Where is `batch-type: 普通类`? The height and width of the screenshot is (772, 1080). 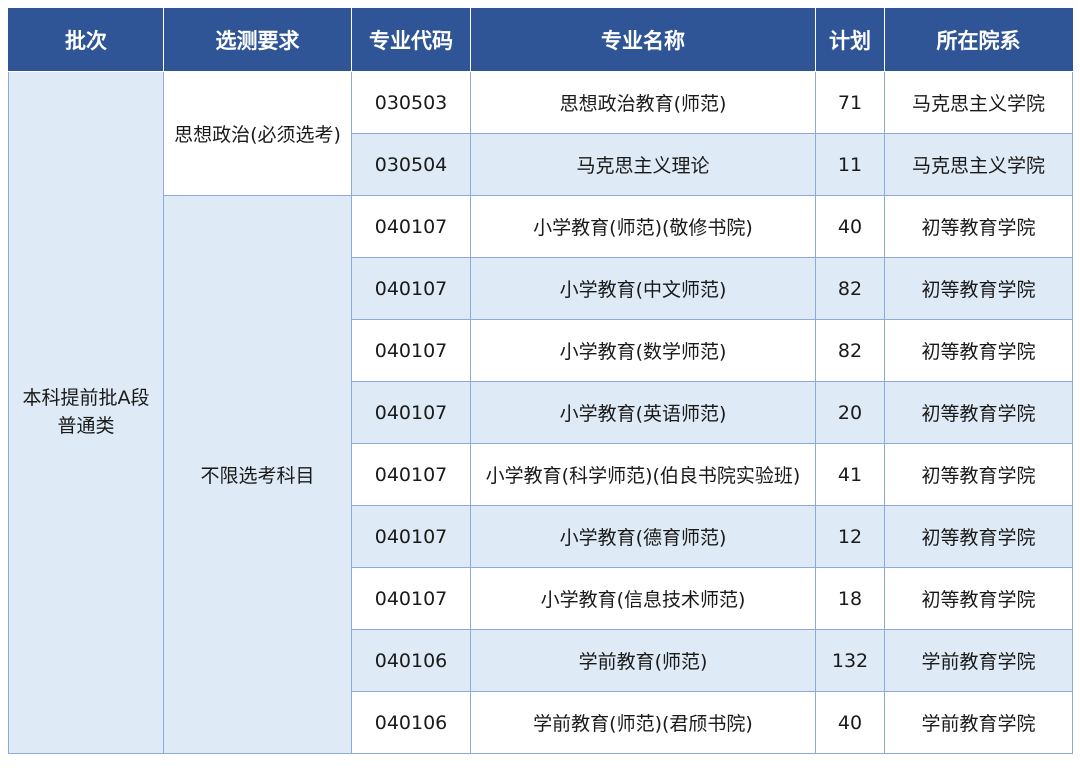 batch-type: 普通类 is located at coordinates (86, 425).